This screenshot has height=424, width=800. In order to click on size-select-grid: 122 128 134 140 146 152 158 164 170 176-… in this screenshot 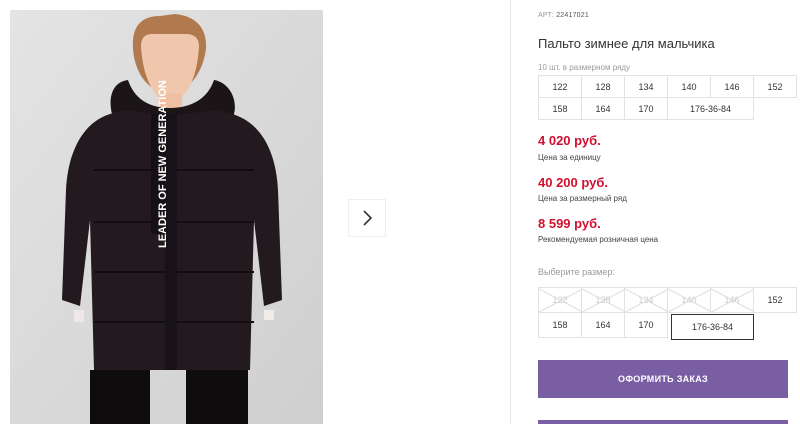, I will do `click(667, 313)`.